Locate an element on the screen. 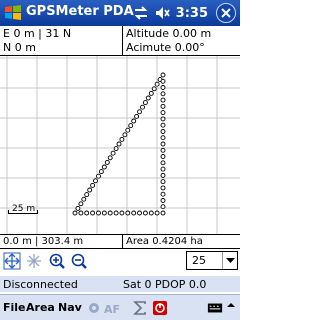  svg-text: AF is located at coordinates (112, 309).